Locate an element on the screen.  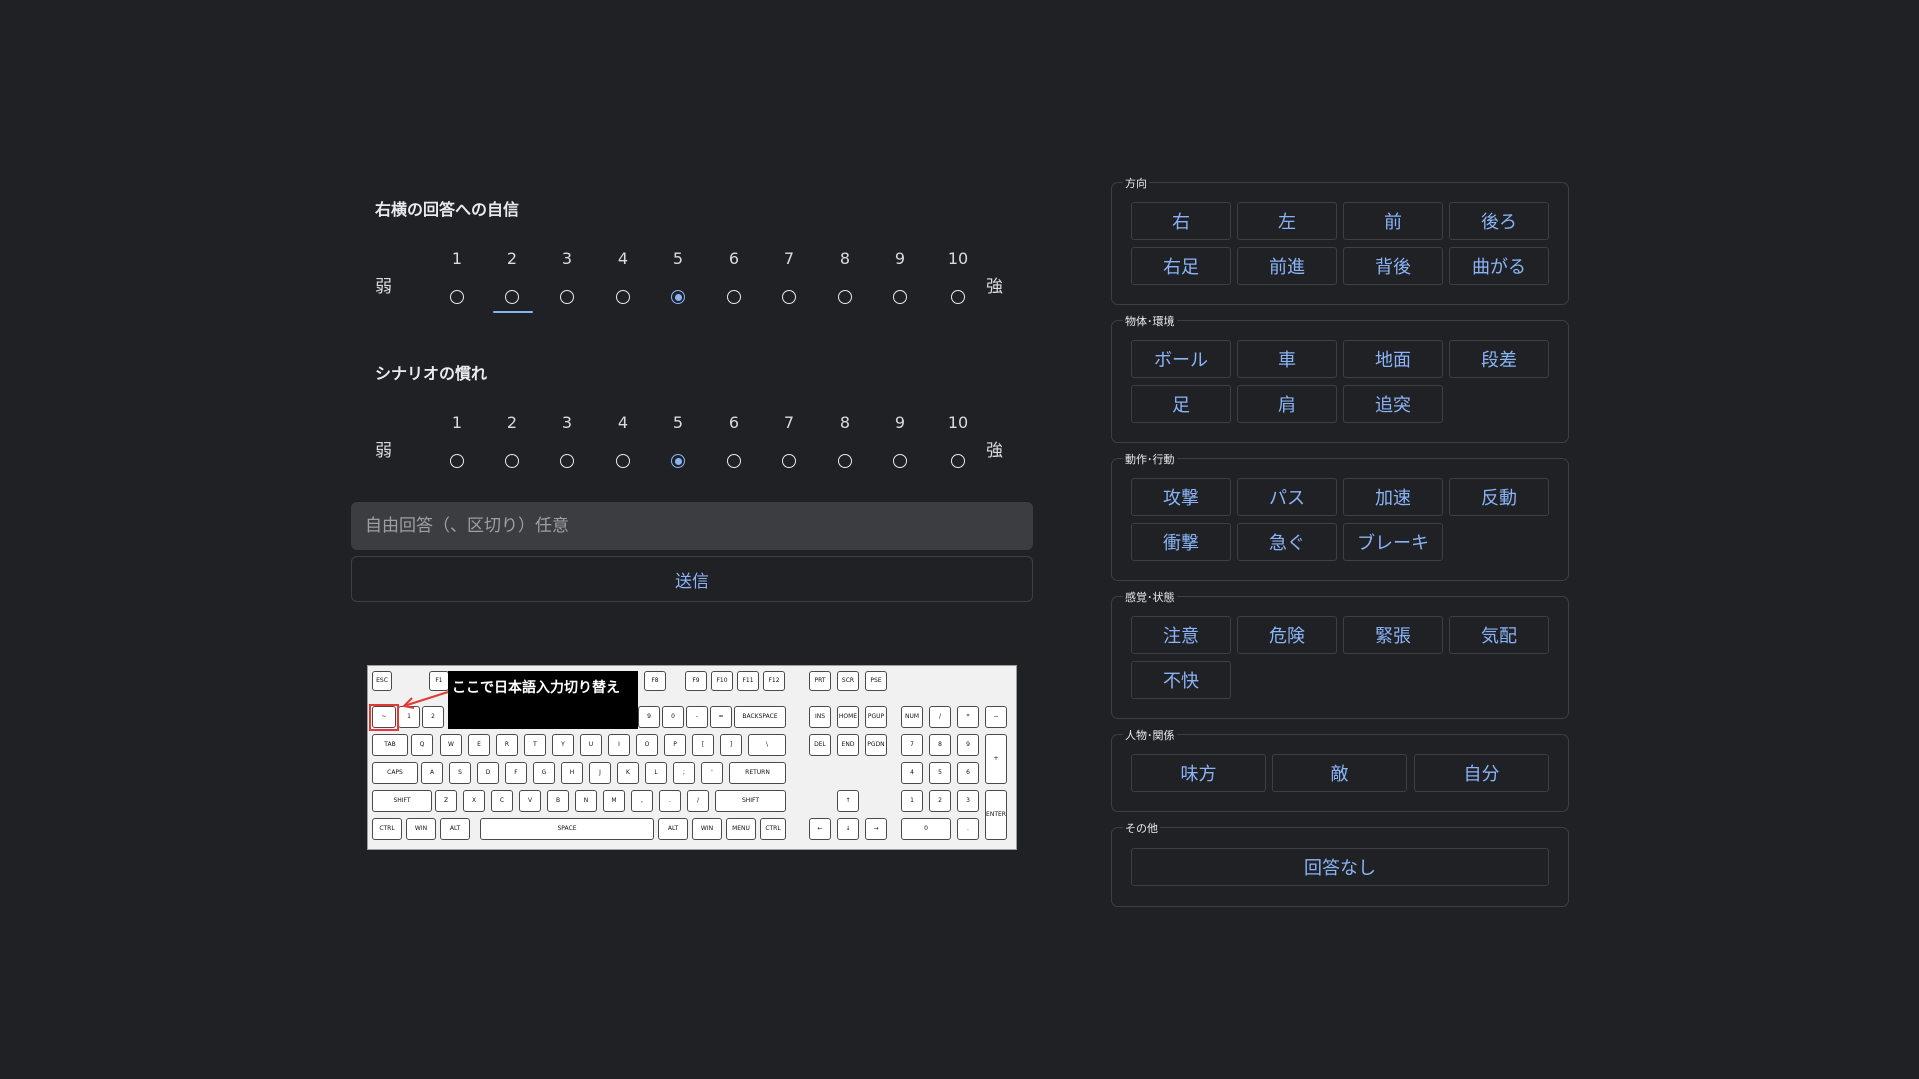
tag-button: 段差 is located at coordinates (1499, 359).